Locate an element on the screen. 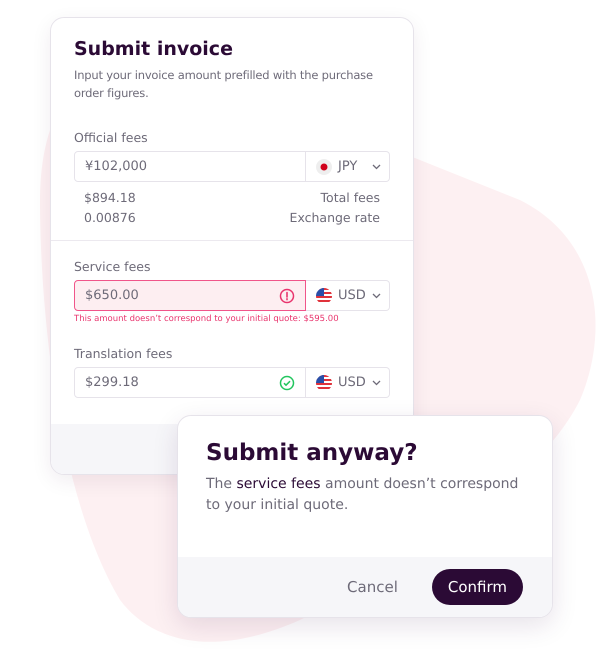 This screenshot has width=600, height=654. card-title: Submit invoice is located at coordinates (154, 49).